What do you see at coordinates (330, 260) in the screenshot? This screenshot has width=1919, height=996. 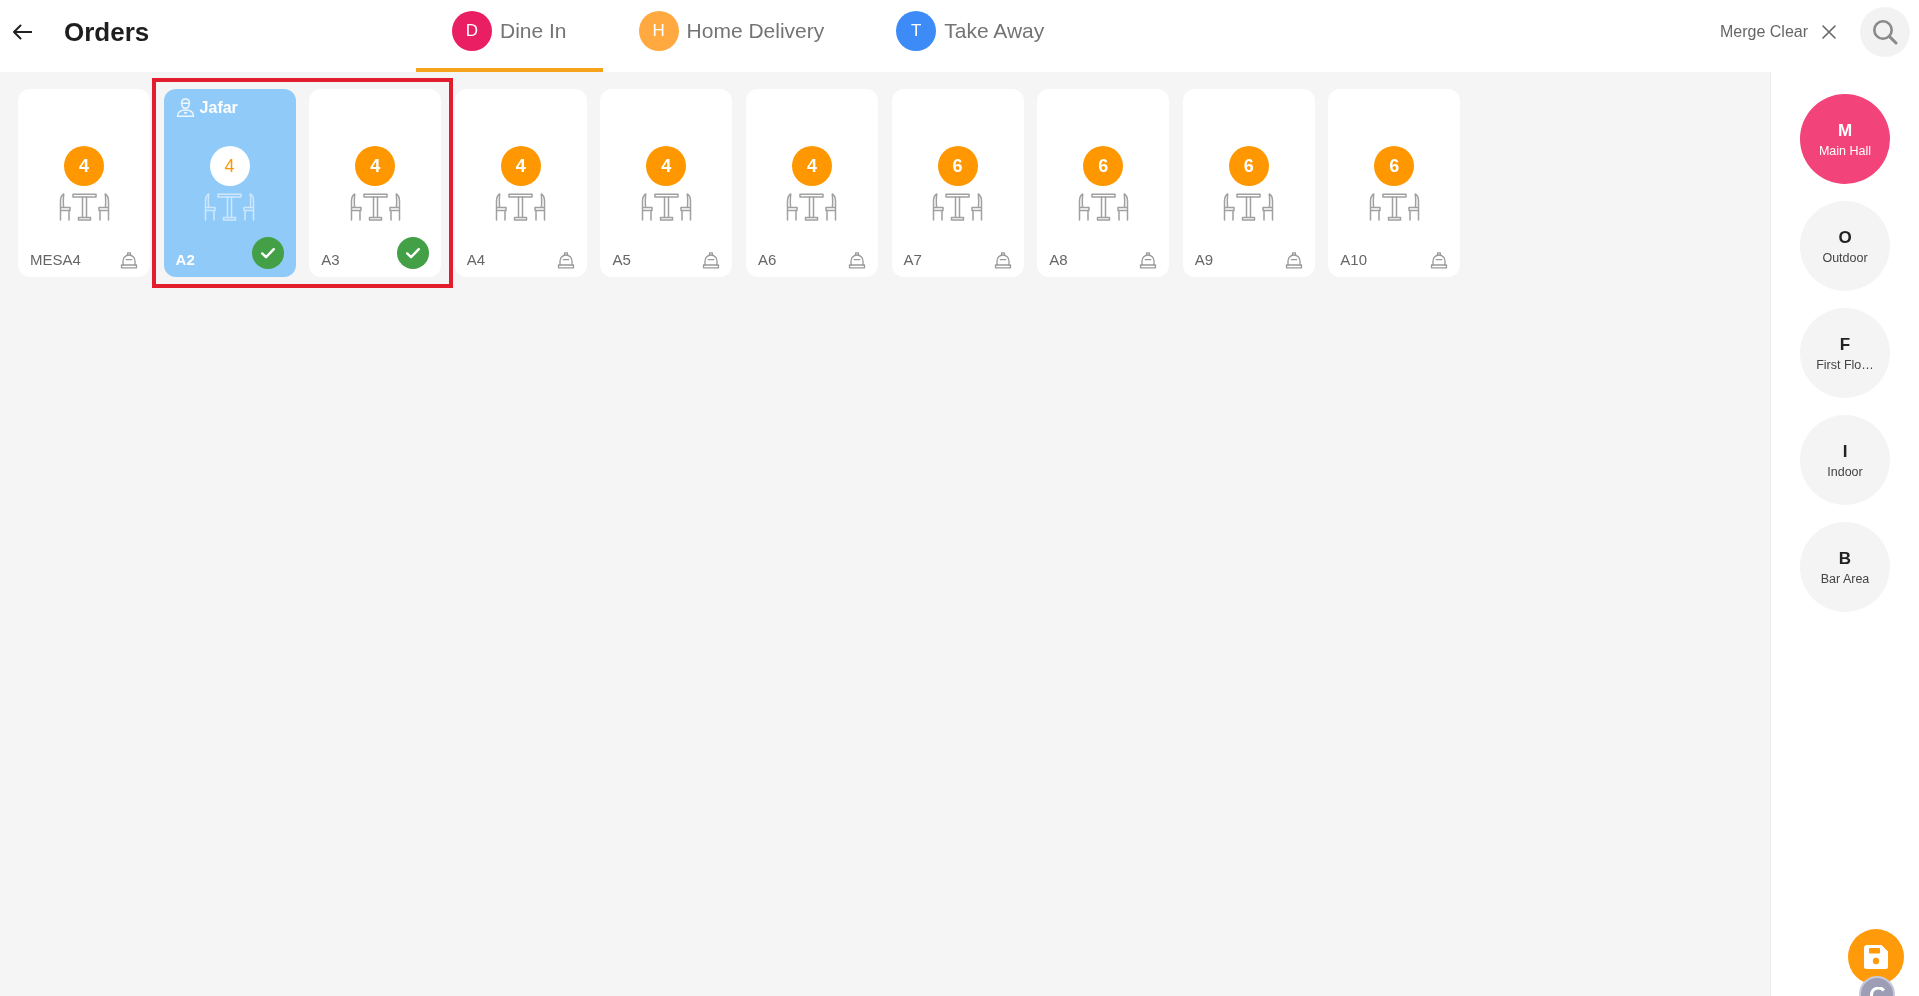 I see `table-name: A3` at bounding box center [330, 260].